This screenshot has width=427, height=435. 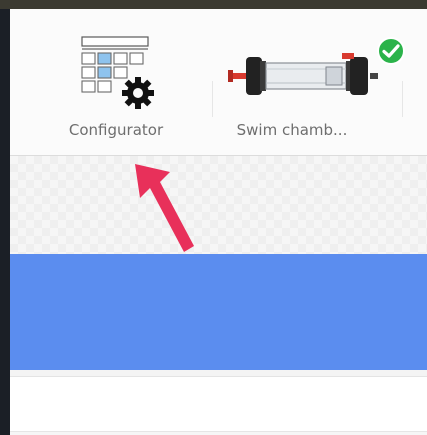 I want to click on swim-chamber-icon, so click(x=303, y=74).